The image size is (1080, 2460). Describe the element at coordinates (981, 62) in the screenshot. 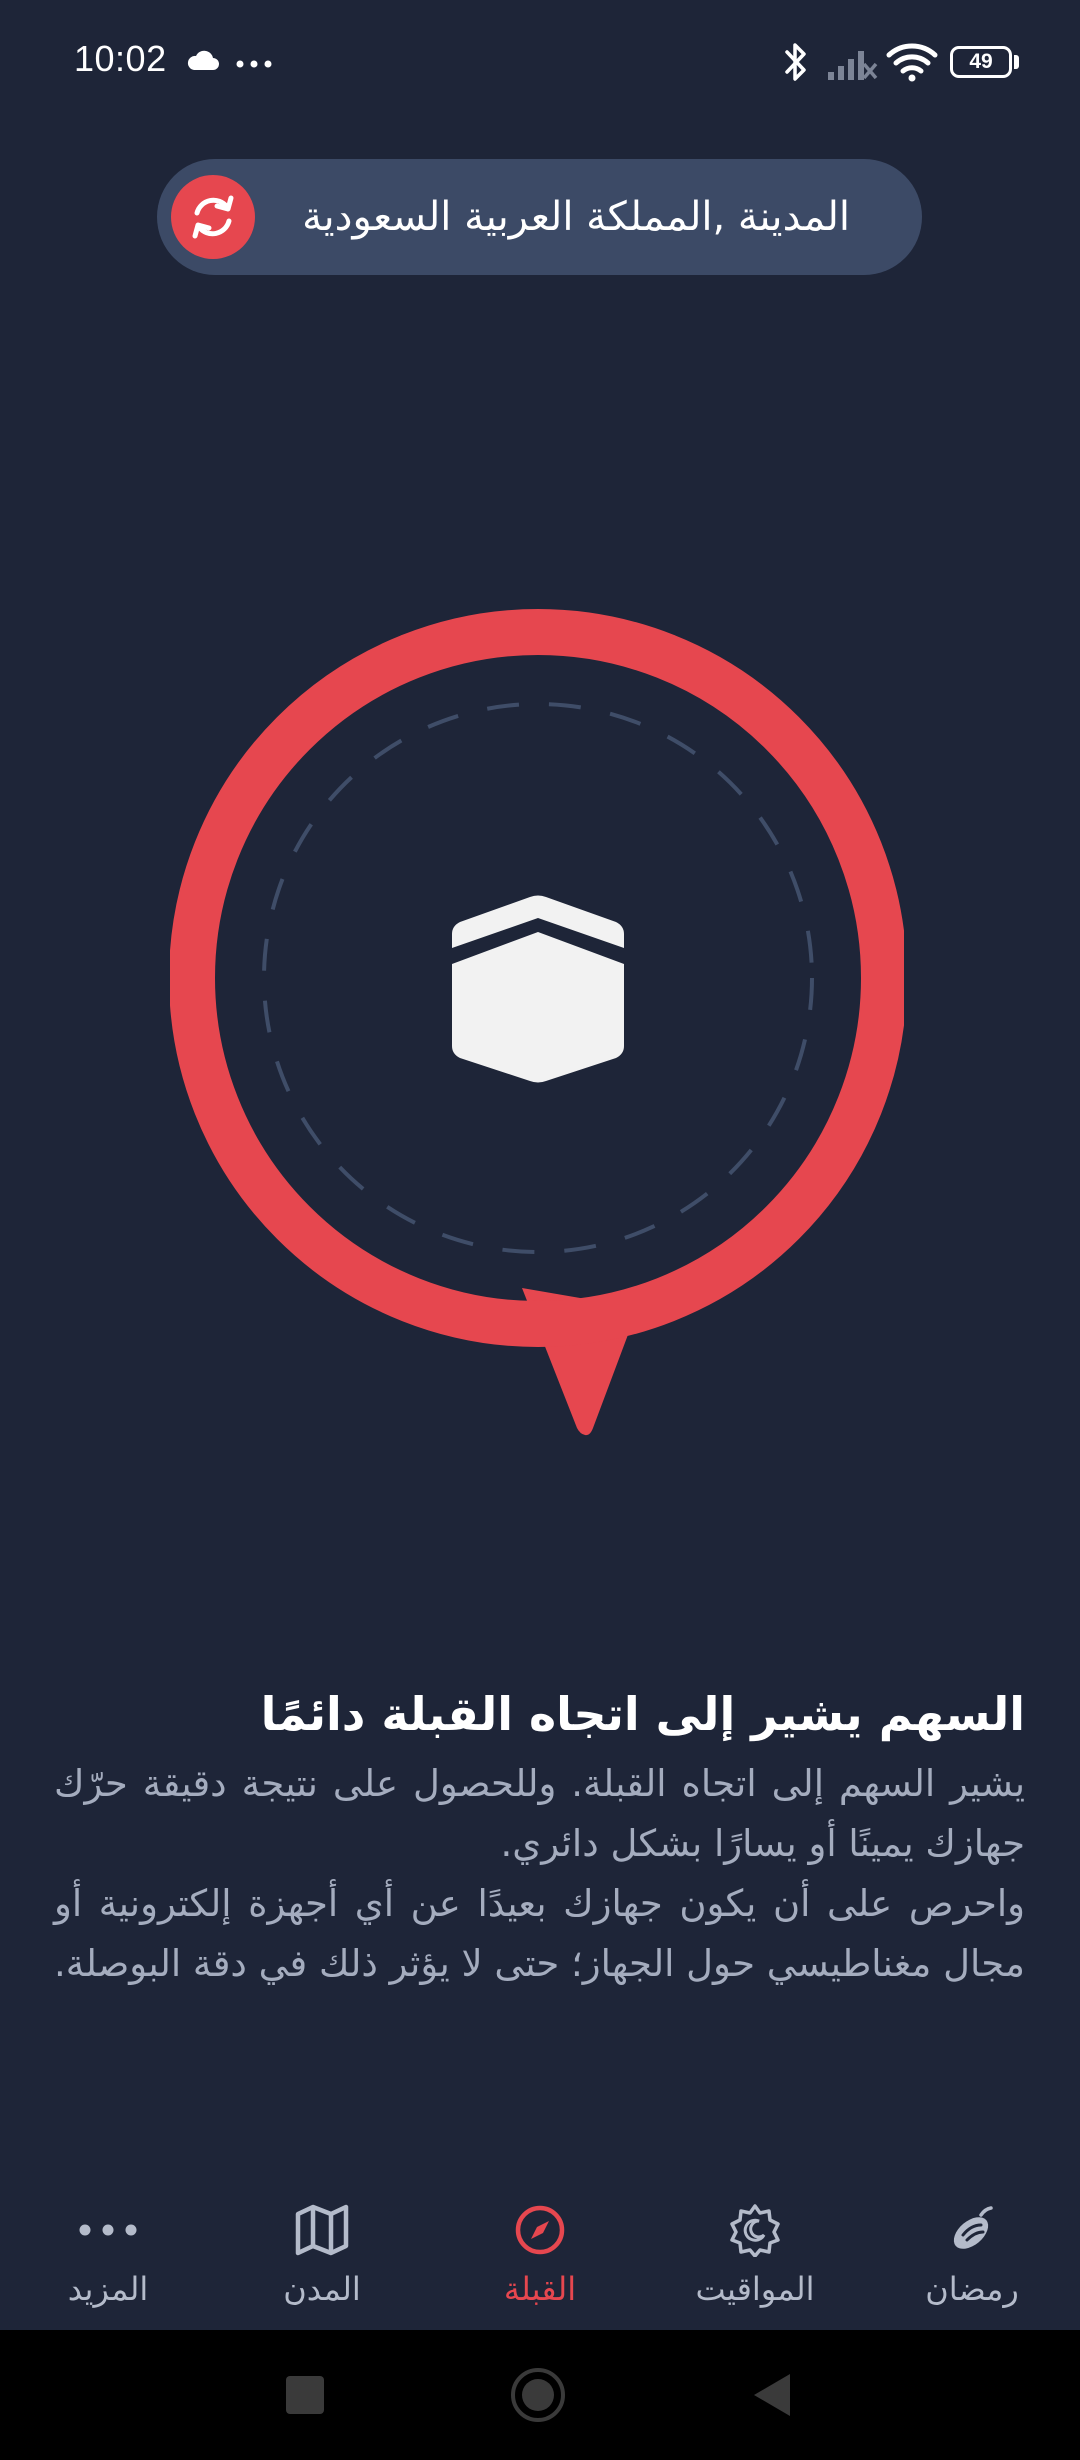

I see `battery-icon: 49` at that location.